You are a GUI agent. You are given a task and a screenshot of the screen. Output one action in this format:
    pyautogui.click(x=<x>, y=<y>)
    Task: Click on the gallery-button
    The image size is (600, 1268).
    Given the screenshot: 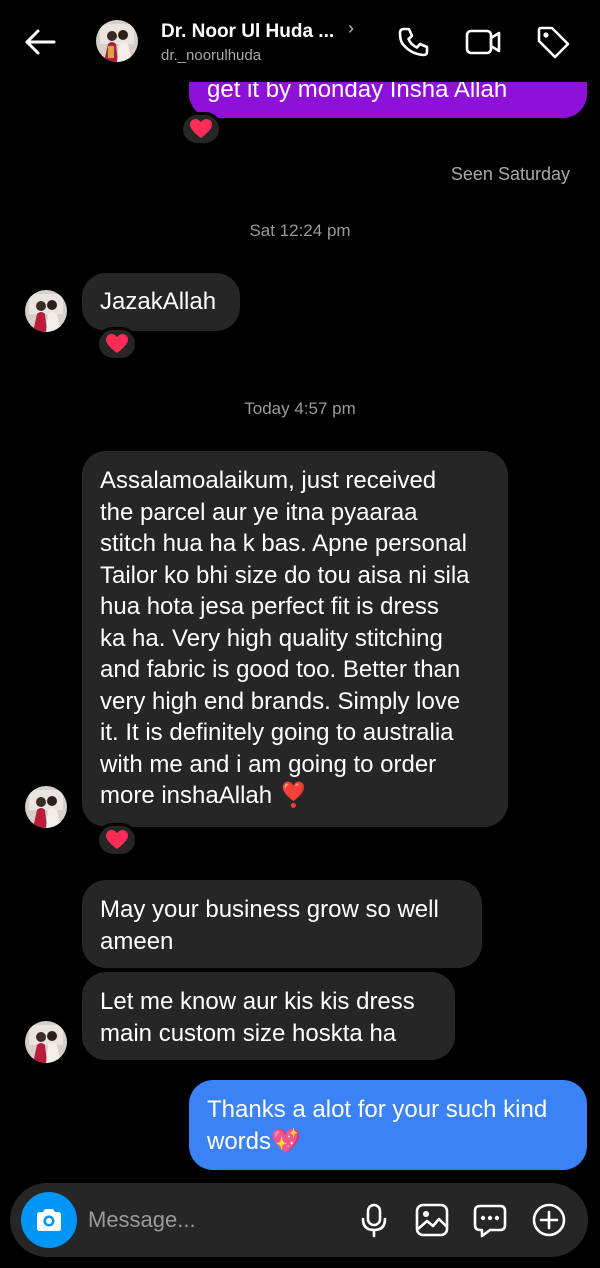 What is the action you would take?
    pyautogui.click(x=432, y=1220)
    